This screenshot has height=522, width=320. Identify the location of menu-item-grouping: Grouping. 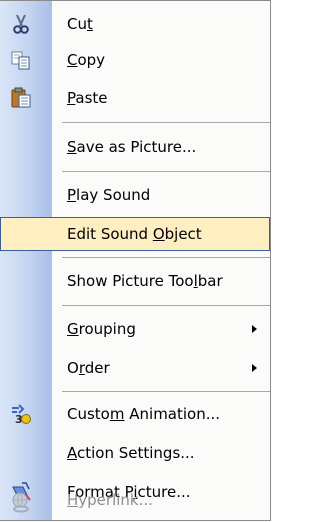
(135, 329).